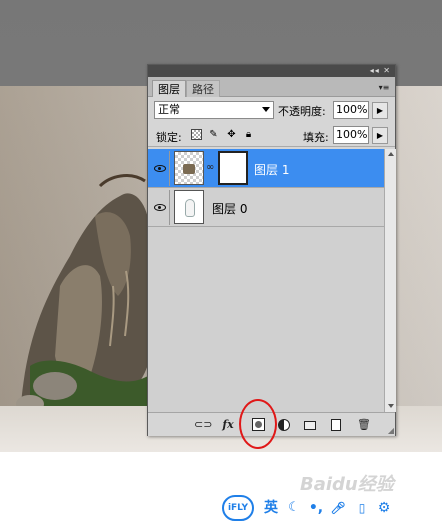 The image size is (442, 521). Describe the element at coordinates (214, 110) in the screenshot. I see `blend-mode-select: 正常` at that location.